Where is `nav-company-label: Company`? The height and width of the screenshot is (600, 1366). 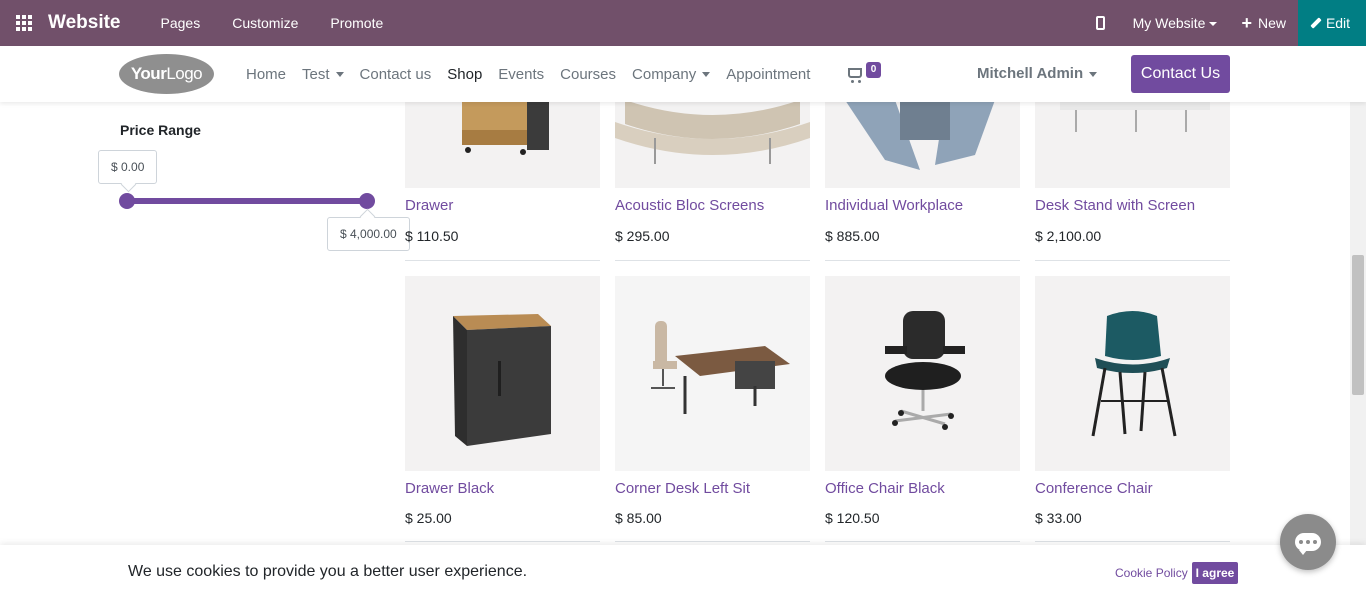
nav-company-label: Company is located at coordinates (664, 74).